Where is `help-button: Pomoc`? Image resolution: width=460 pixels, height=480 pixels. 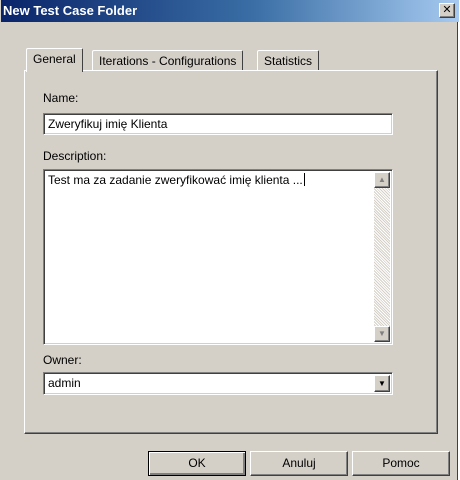
help-button: Pomoc is located at coordinates (401, 463).